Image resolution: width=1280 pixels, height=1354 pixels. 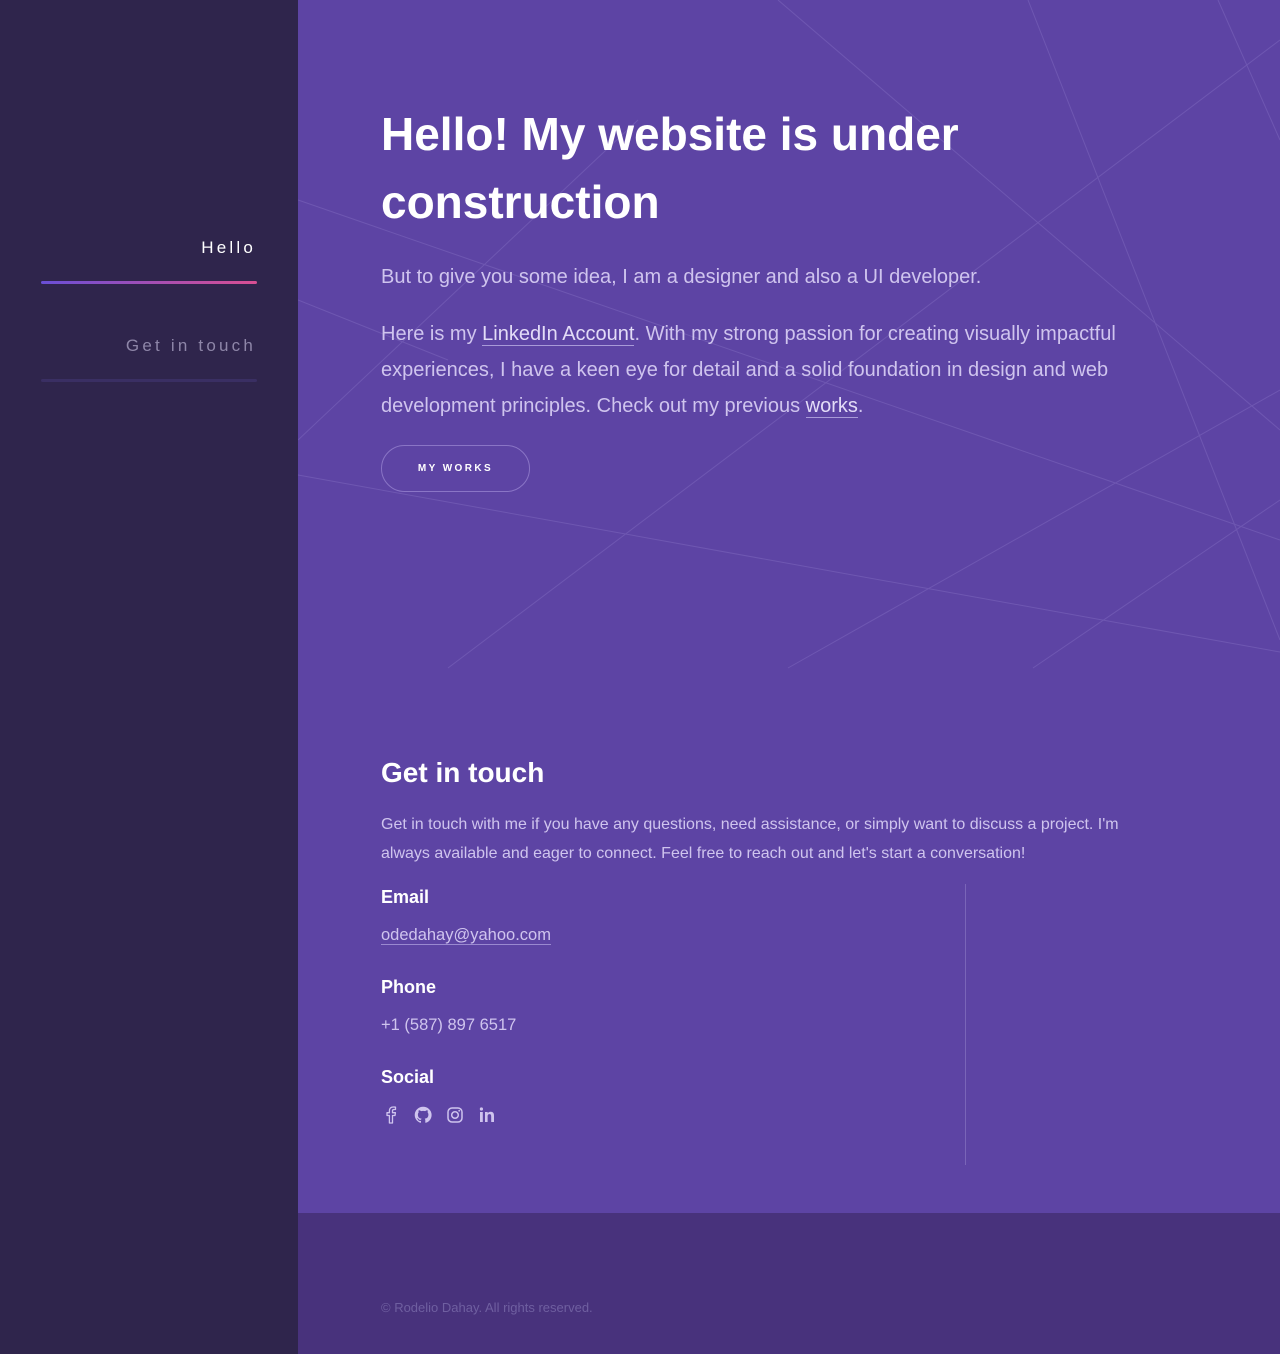 I want to click on email-value: odedahay@yahoo.com, so click(x=466, y=935).